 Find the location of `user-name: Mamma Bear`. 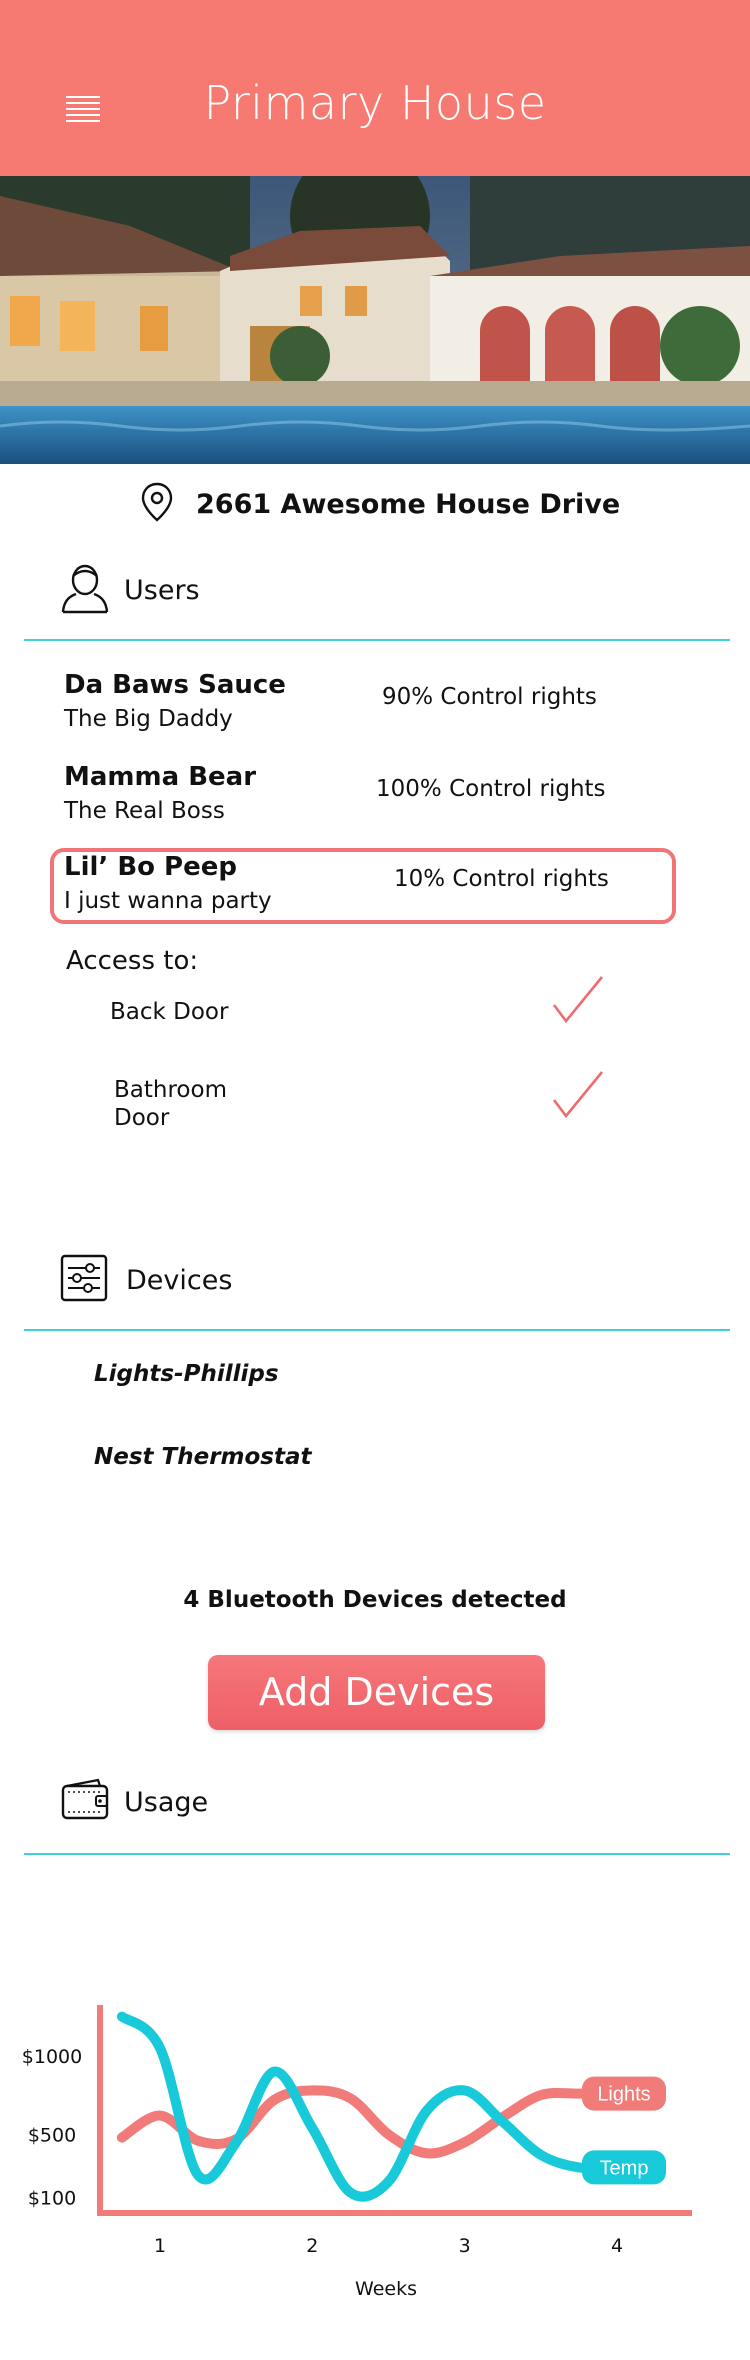

user-name: Mamma Bear is located at coordinates (160, 777).